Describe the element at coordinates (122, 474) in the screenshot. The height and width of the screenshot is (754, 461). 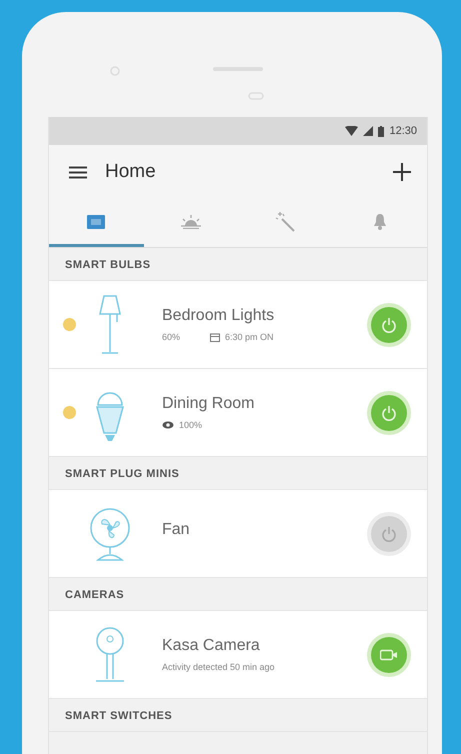
I see `section-heading: SMART PLUG MINIS` at that location.